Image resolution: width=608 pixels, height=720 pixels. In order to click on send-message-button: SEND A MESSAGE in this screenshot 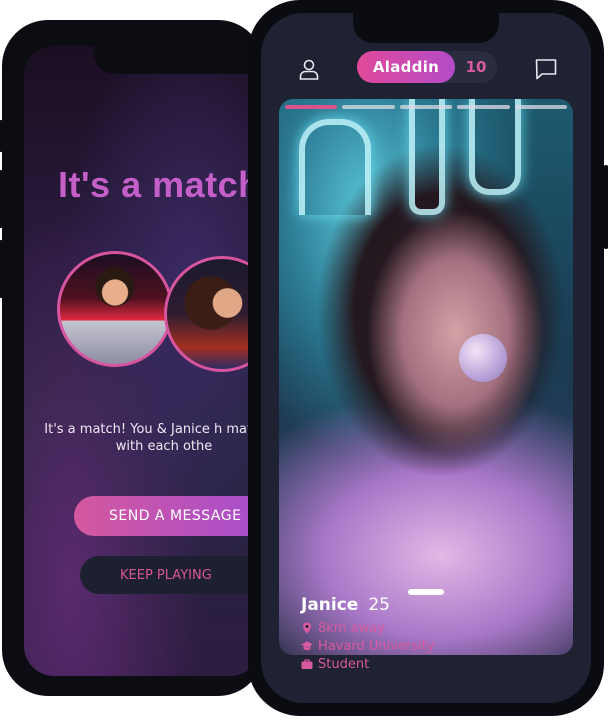, I will do `click(167, 516)`.